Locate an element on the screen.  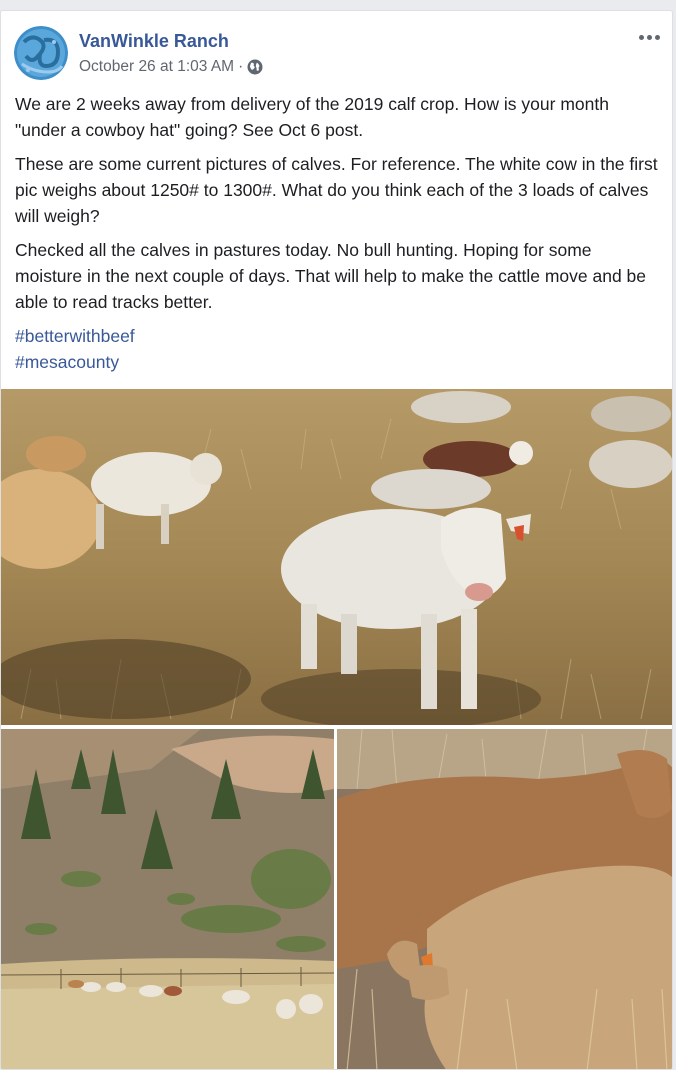
more-options-icon is located at coordinates (649, 37).